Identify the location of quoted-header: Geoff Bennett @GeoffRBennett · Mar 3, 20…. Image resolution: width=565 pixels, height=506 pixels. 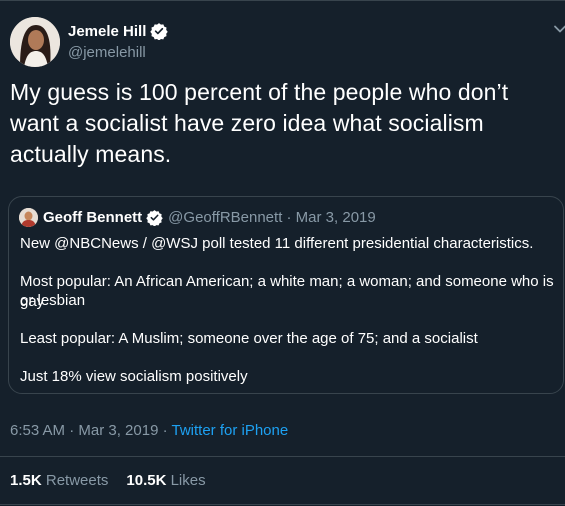
(209, 218).